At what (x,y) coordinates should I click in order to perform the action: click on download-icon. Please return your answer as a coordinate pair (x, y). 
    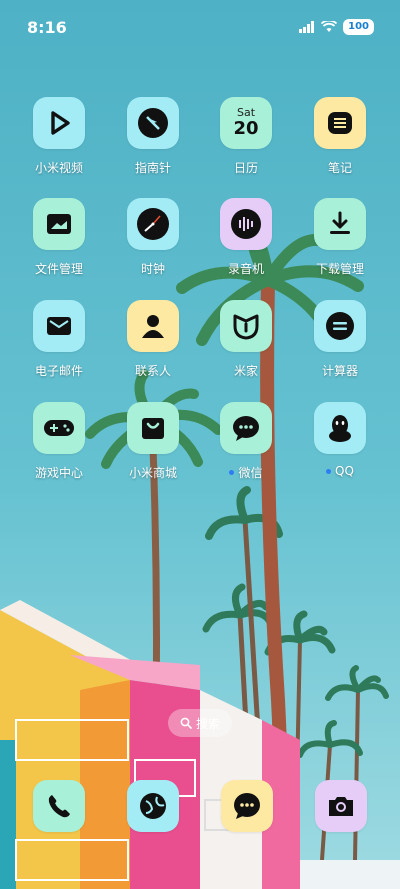
    Looking at the image, I should click on (340, 224).